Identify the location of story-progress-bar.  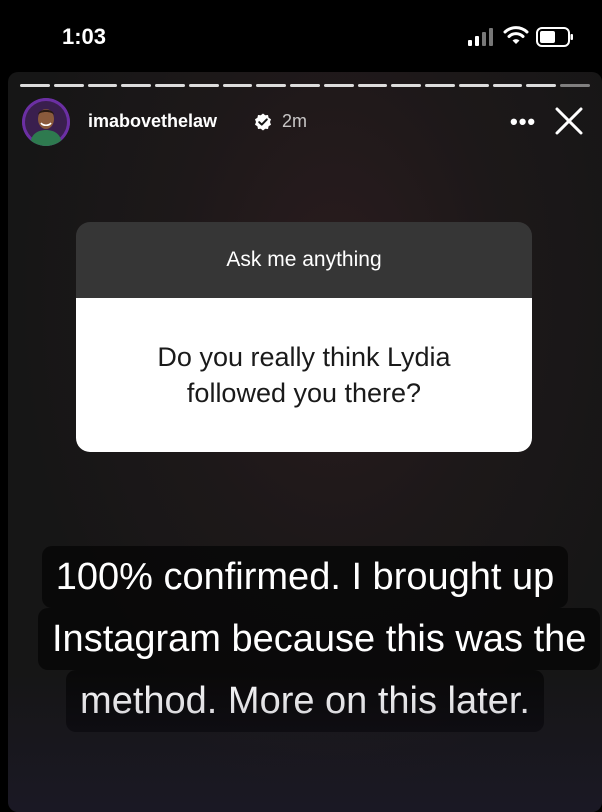
(305, 85).